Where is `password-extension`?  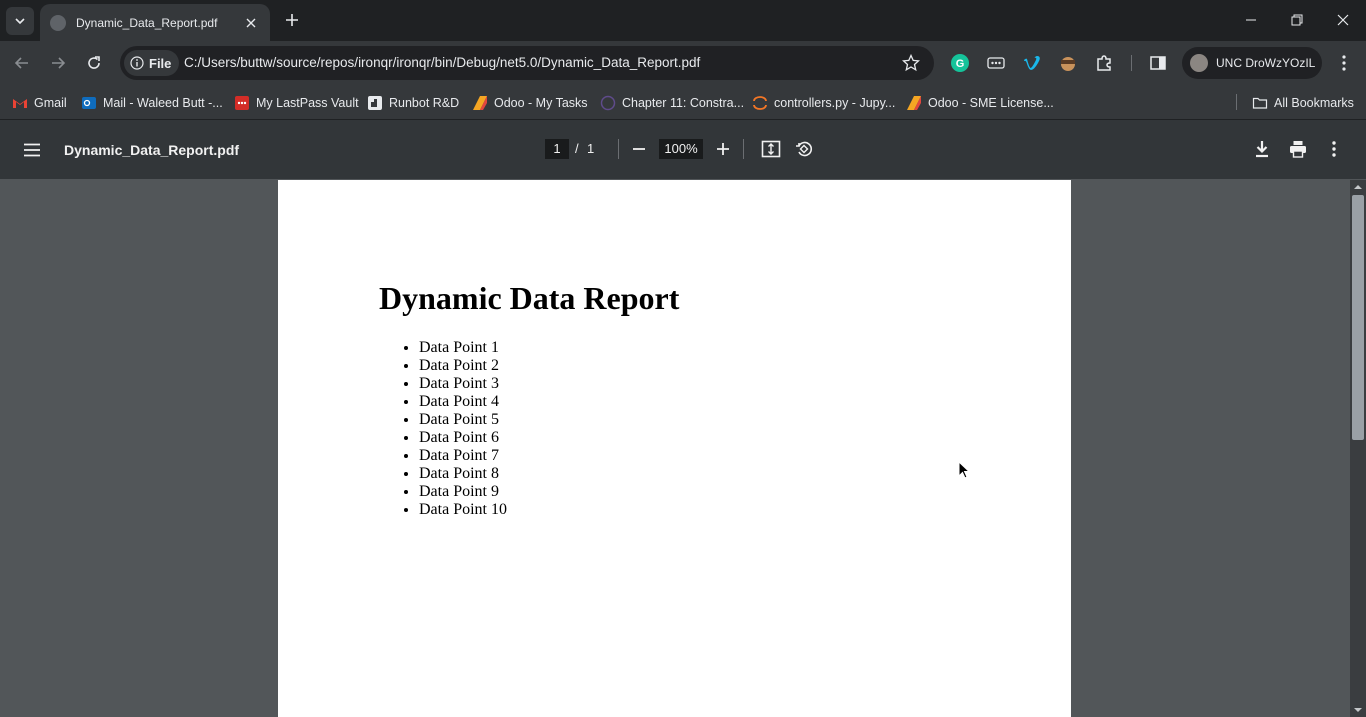 password-extension is located at coordinates (996, 63).